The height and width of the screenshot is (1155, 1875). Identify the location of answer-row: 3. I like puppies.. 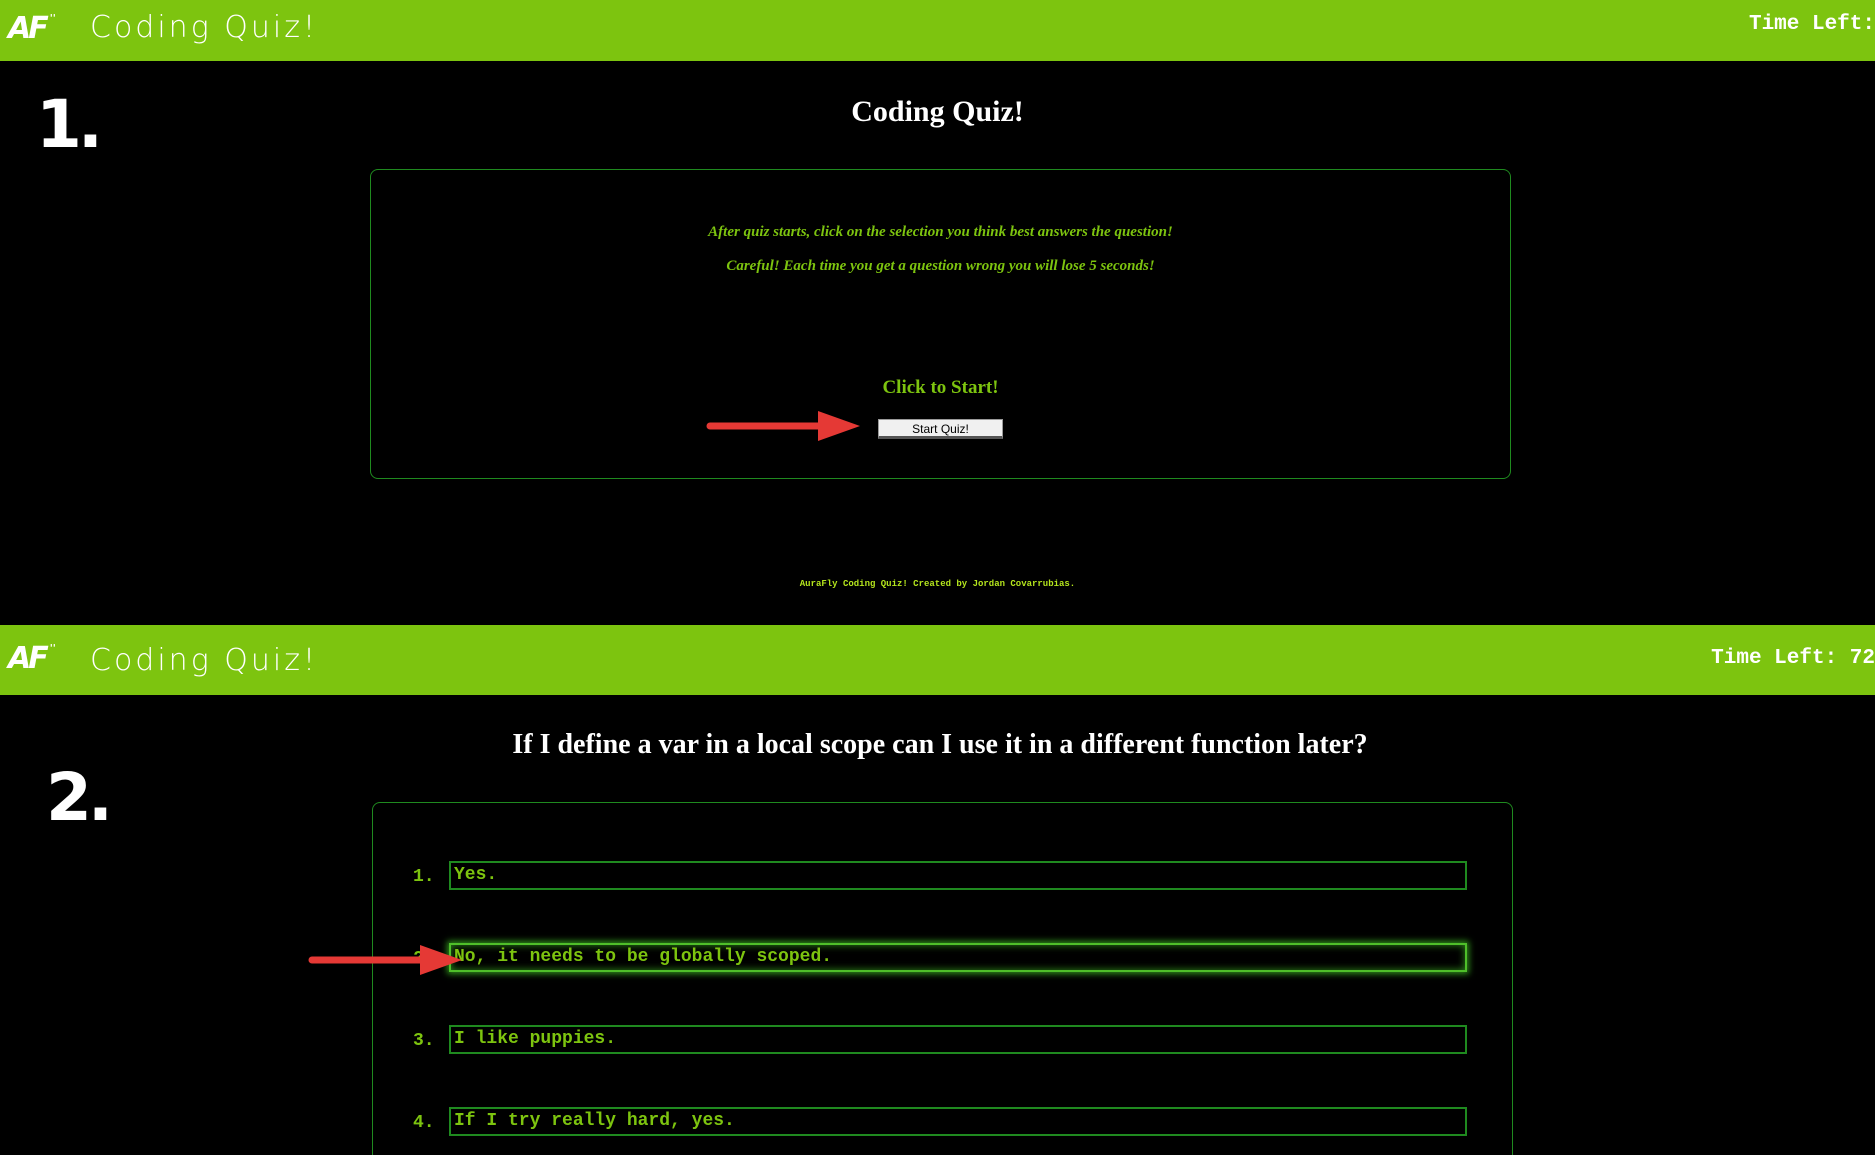
(958, 1040).